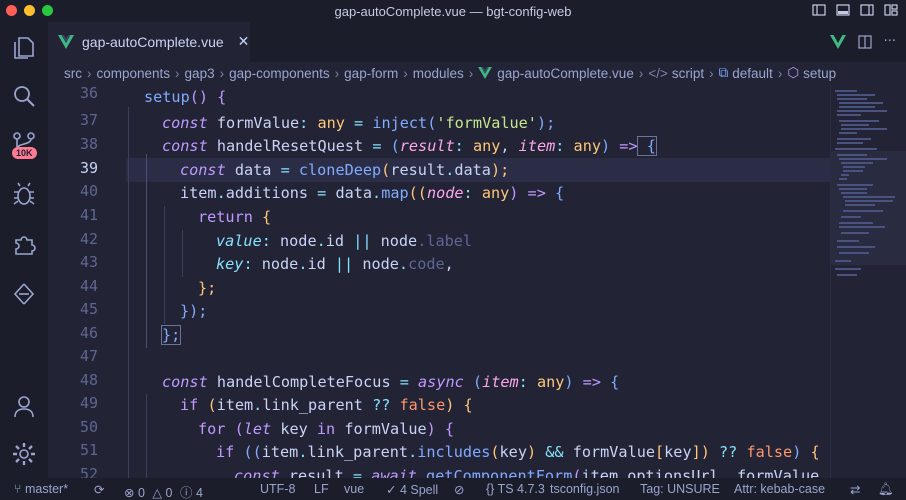  I want to click on tab-gap-autocomplete: gap-autoComplete.vue ✕, so click(149, 42).